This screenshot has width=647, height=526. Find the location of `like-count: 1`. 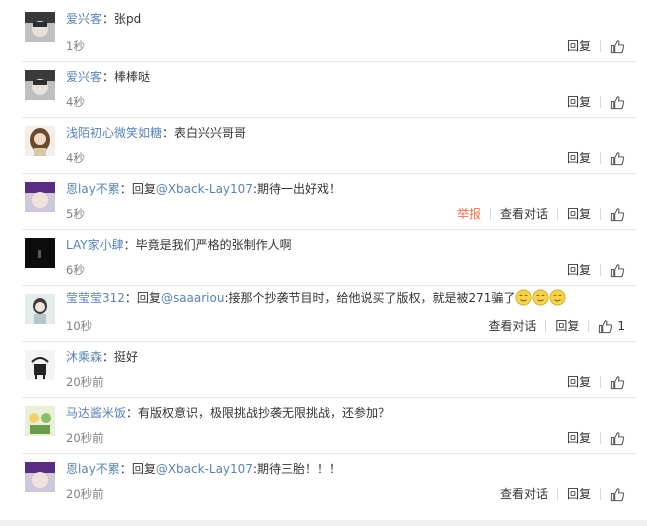

like-count: 1 is located at coordinates (621, 326).